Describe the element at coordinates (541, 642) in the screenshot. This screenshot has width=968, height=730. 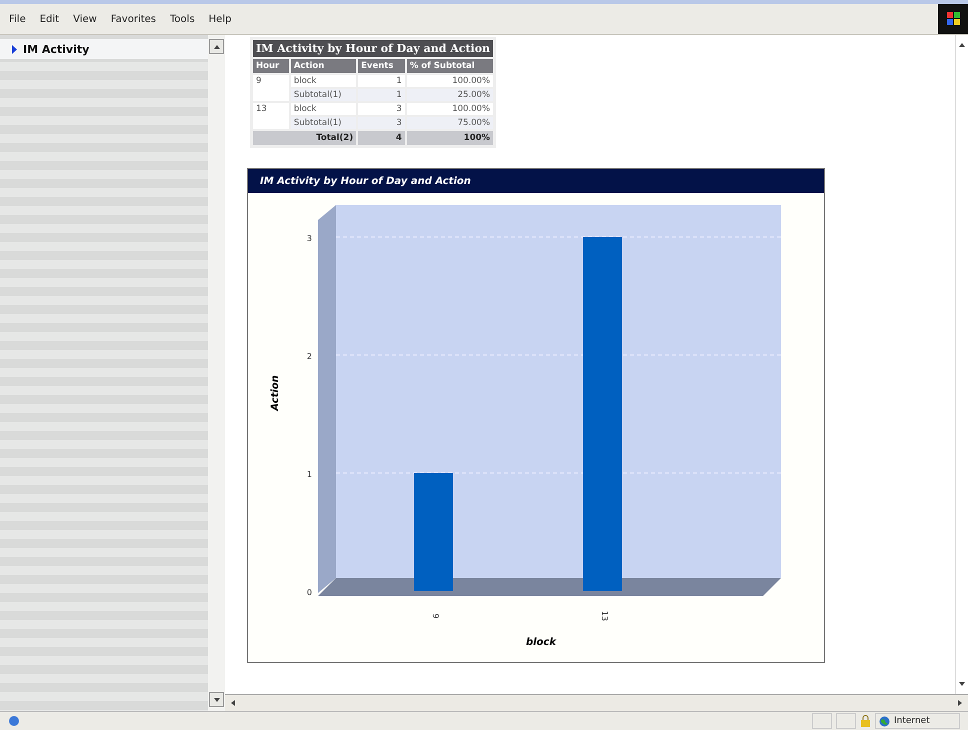
I see `x-axis-title: block` at that location.